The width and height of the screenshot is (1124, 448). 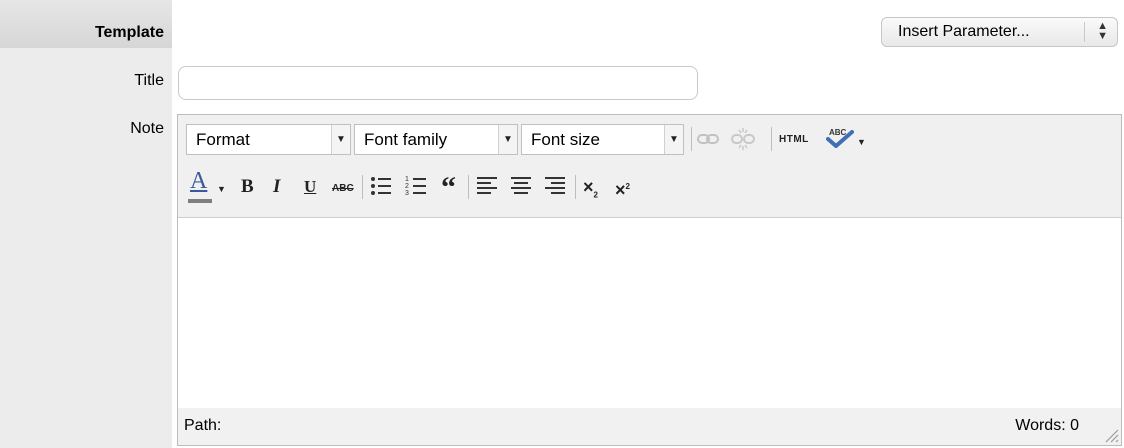 I want to click on text-color-icon: A, so click(x=199, y=181).